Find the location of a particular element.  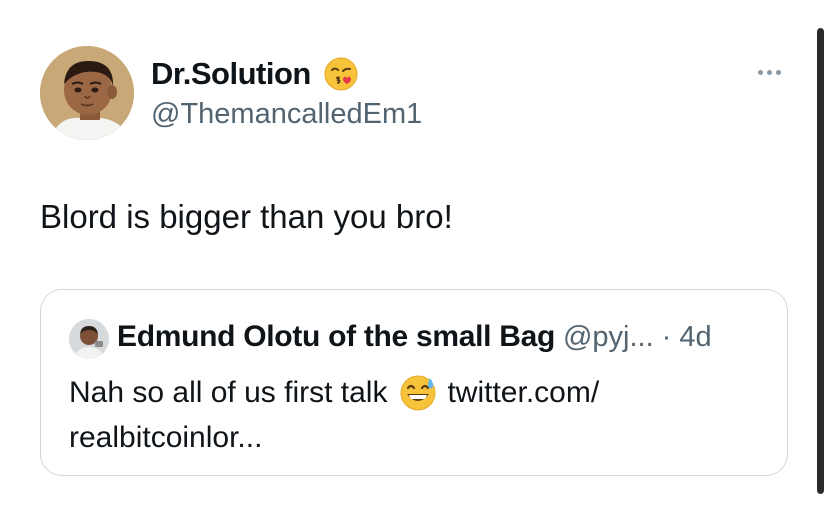

quoted-text-line-1: Nah so all of us first talk twitter.com/ is located at coordinates (419, 392).